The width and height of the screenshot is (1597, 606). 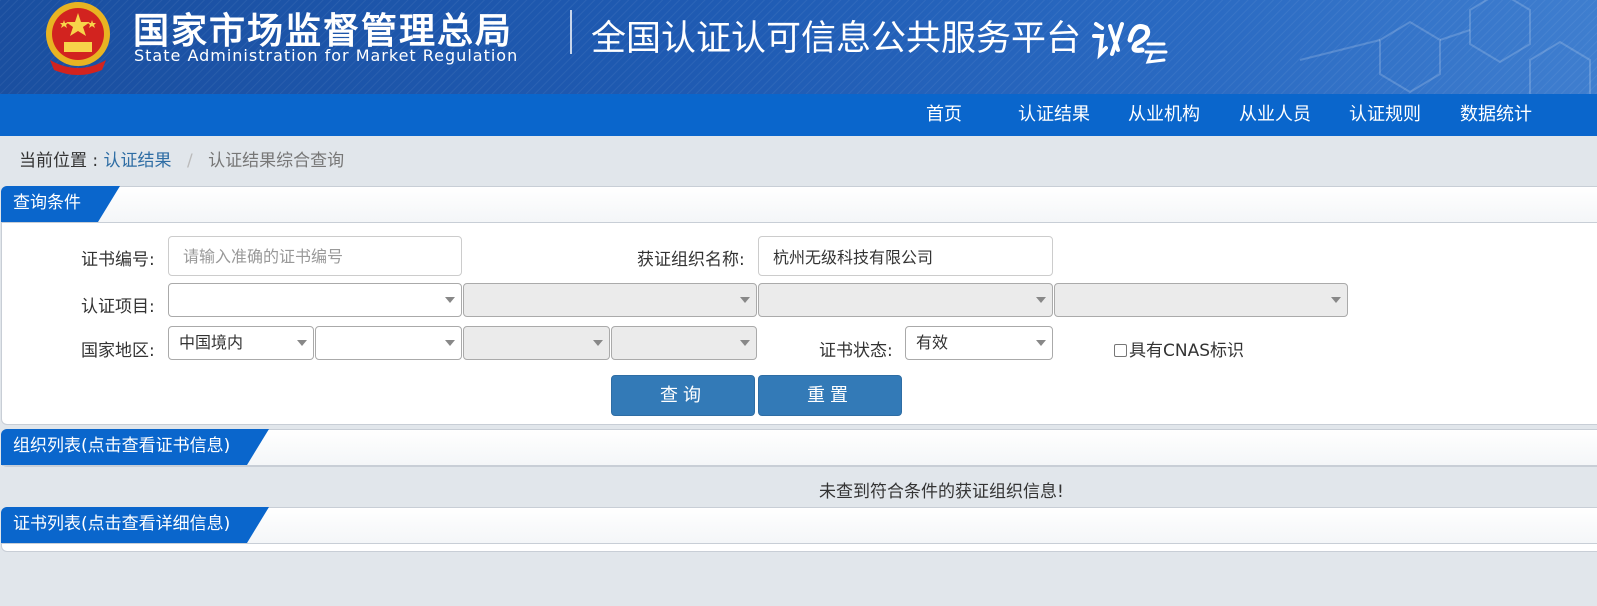 What do you see at coordinates (211, 342) in the screenshot?
I see `region-select-1-value: 中国境内` at bounding box center [211, 342].